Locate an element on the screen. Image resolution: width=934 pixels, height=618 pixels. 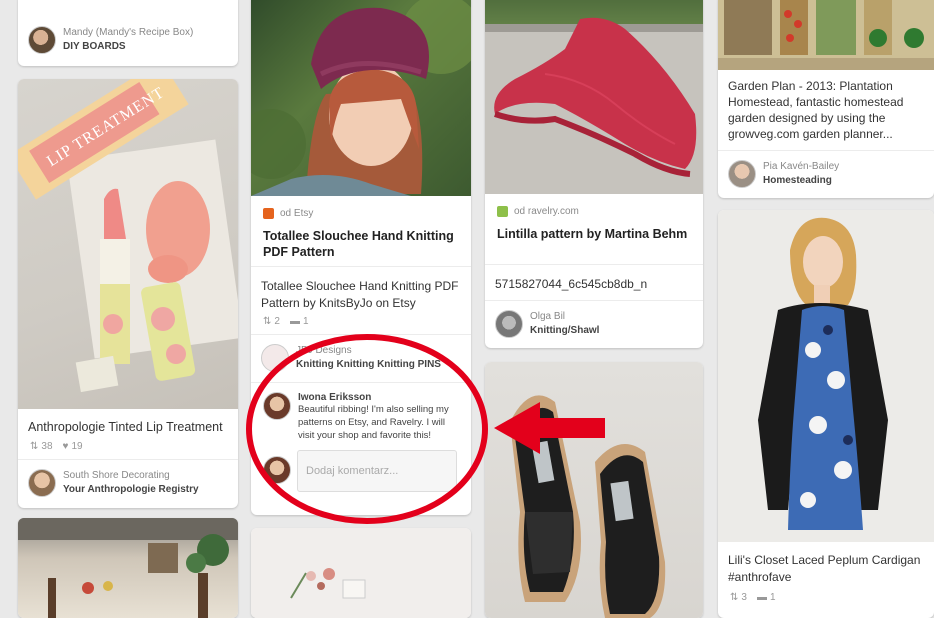
pinner-name: Pia Kavén-Bailey is located at coordinates (801, 167).